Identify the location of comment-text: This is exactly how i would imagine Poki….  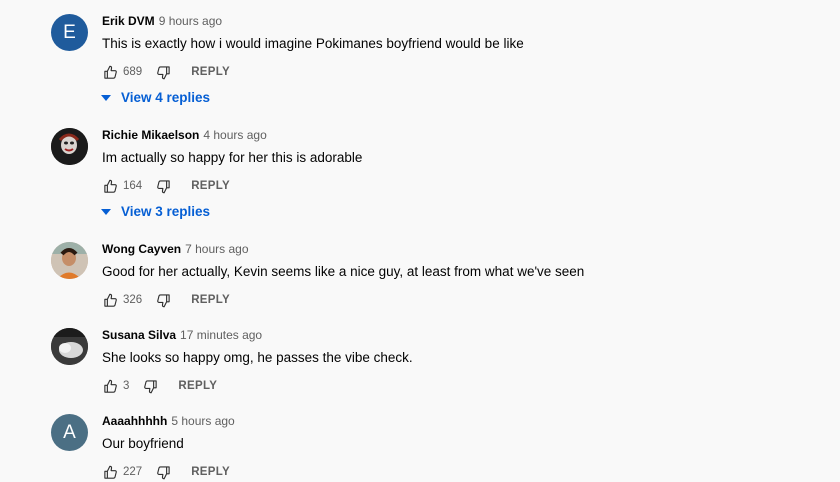
(313, 43).